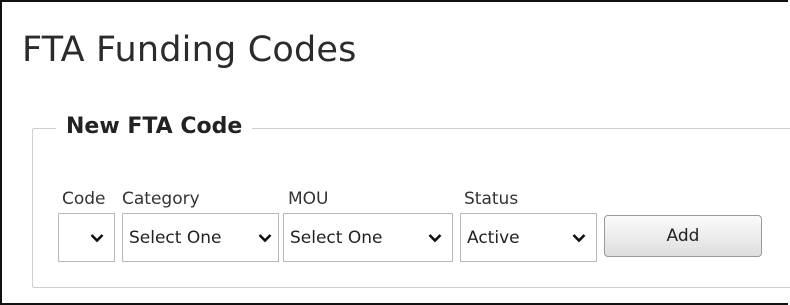 The width and height of the screenshot is (790, 305). What do you see at coordinates (336, 237) in the screenshot?
I see `mou-select-value: Select One` at bounding box center [336, 237].